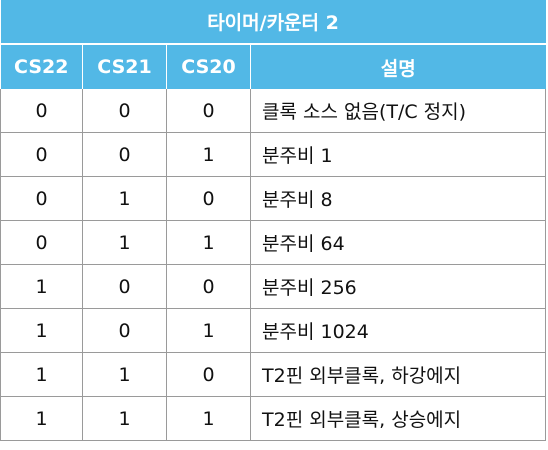 Image resolution: width=548 pixels, height=450 pixels. Describe the element at coordinates (398, 418) in the screenshot. I see `cell-description: T2핀 외부클록, 상승에지` at that location.